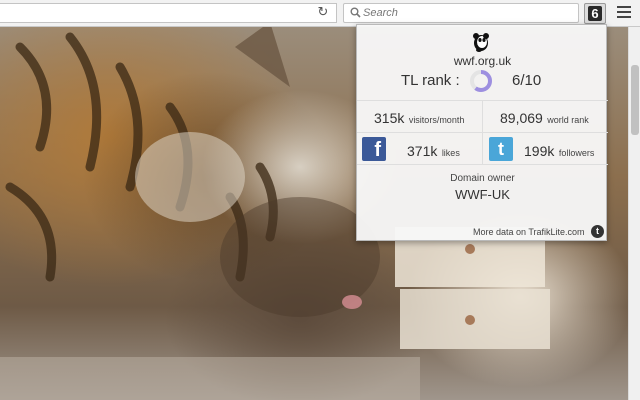  What do you see at coordinates (501, 149) in the screenshot?
I see `twitter-icon: t` at bounding box center [501, 149].